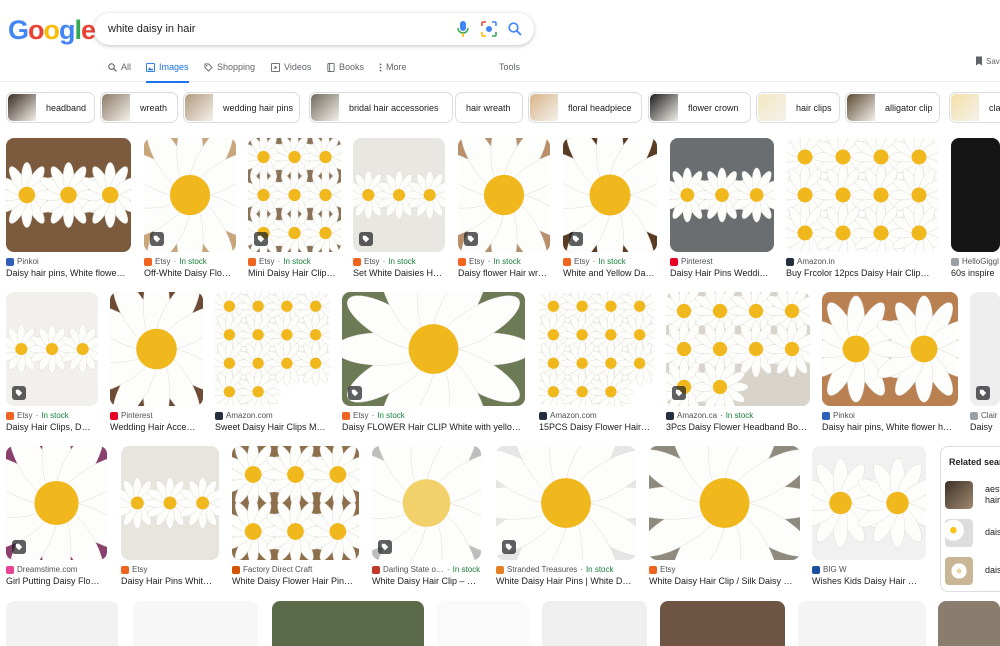  What do you see at coordinates (489, 29) in the screenshot?
I see `lens-icon` at bounding box center [489, 29].